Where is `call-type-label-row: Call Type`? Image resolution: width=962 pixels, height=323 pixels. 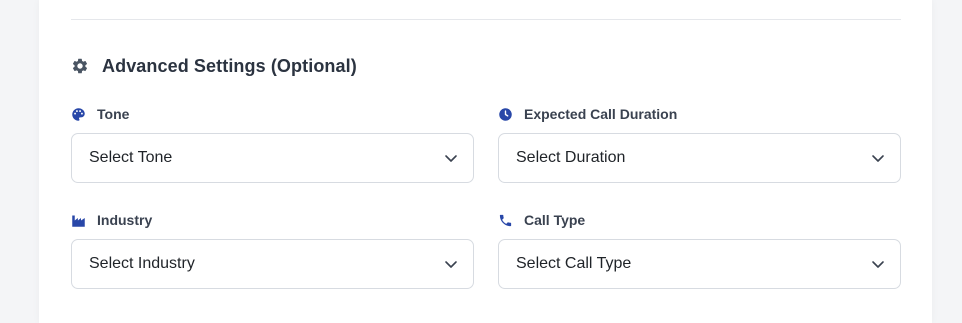
call-type-label-row: Call Type is located at coordinates (699, 220).